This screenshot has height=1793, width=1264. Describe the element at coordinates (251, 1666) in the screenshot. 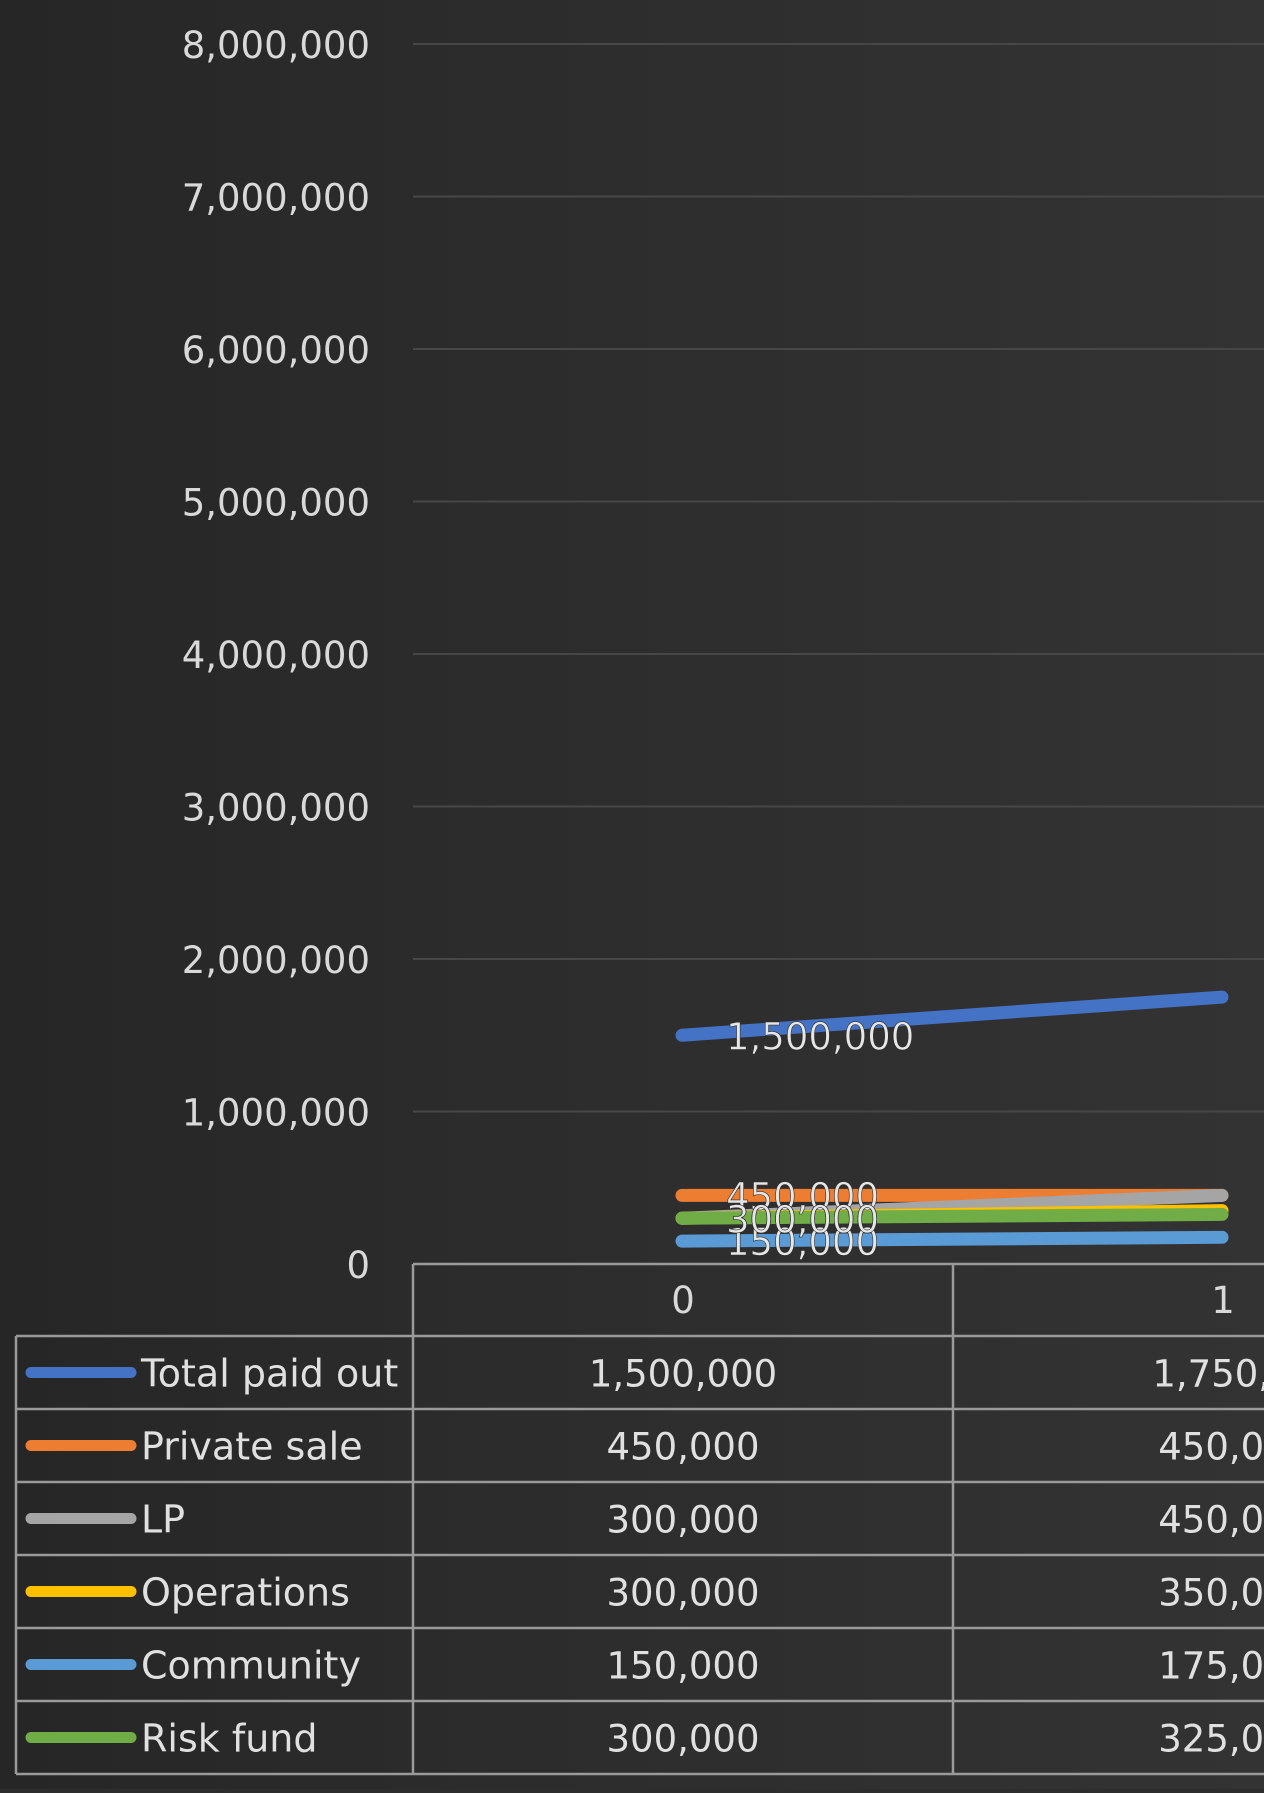

I see `legend-label-community: Community` at that location.